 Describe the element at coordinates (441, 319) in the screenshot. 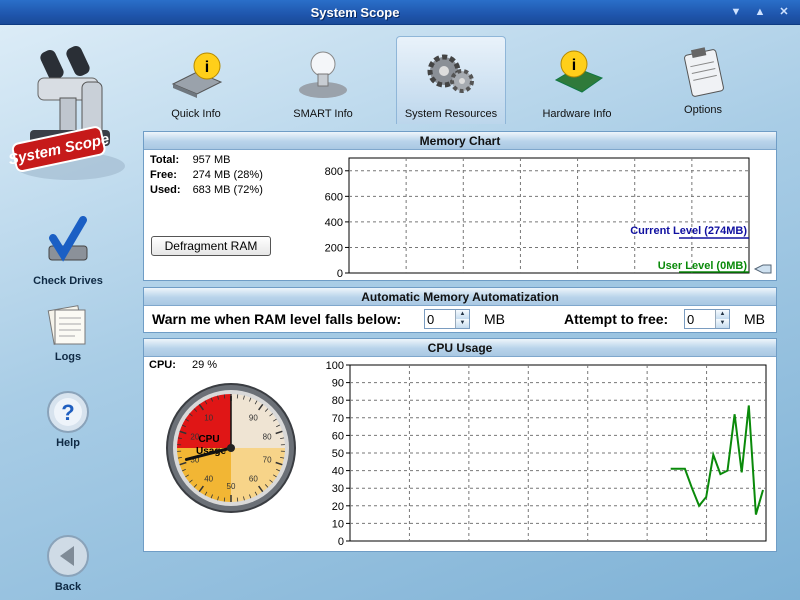

I see `warn-threshold-input` at that location.